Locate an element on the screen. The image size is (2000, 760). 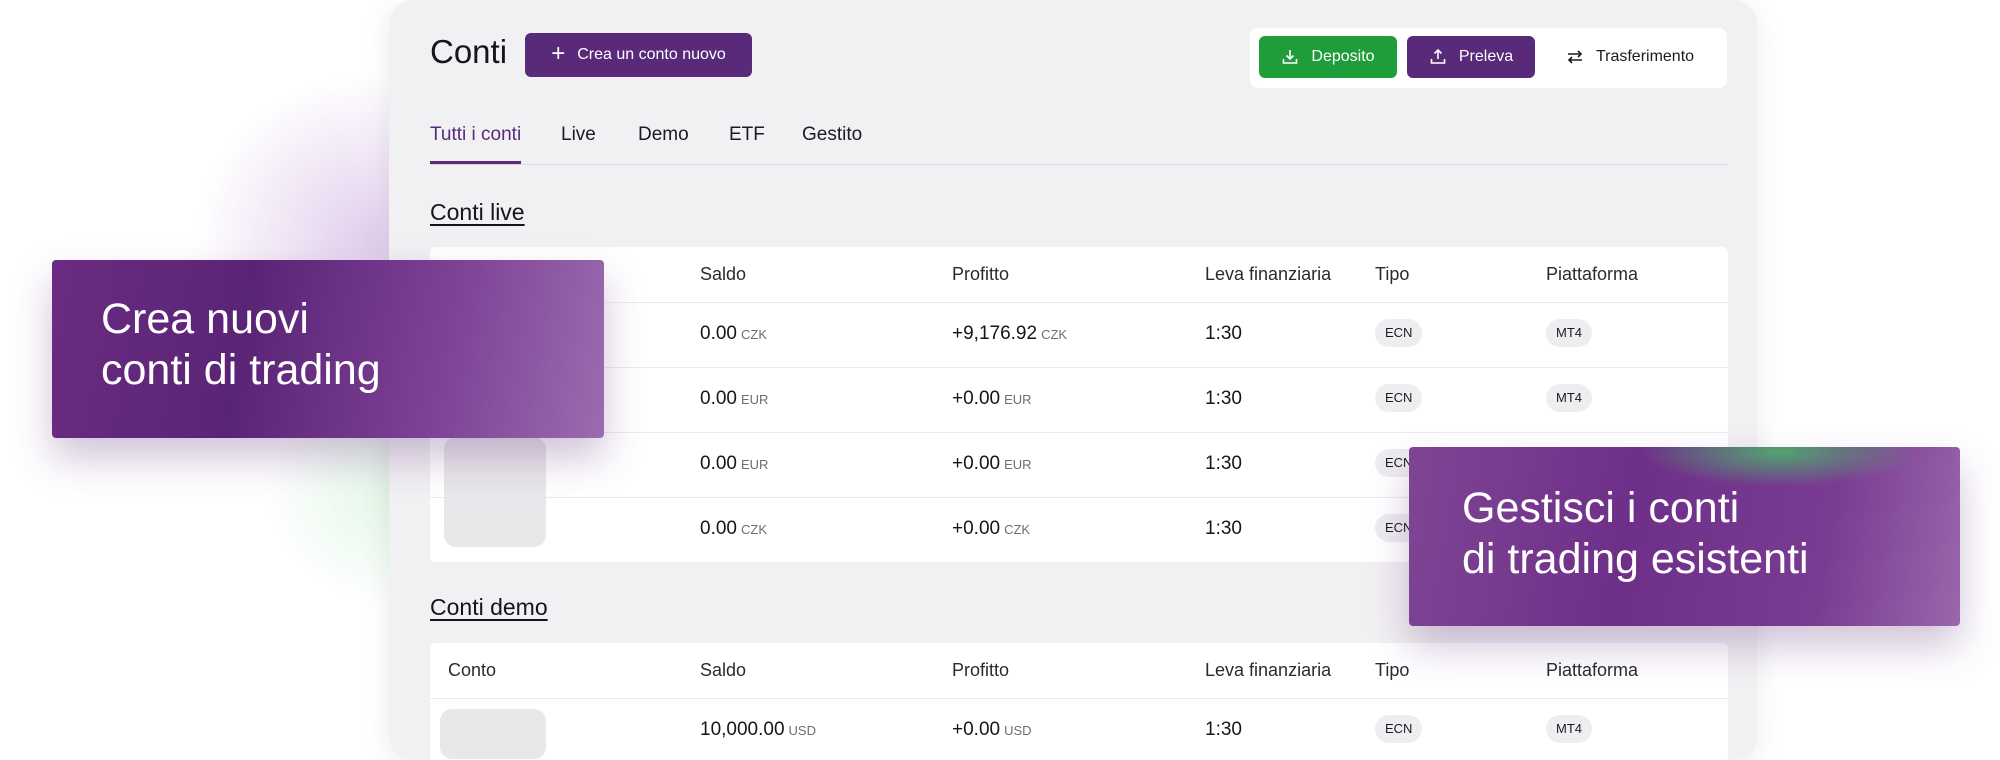
callout-line: di trading esistenti is located at coordinates (1635, 559).